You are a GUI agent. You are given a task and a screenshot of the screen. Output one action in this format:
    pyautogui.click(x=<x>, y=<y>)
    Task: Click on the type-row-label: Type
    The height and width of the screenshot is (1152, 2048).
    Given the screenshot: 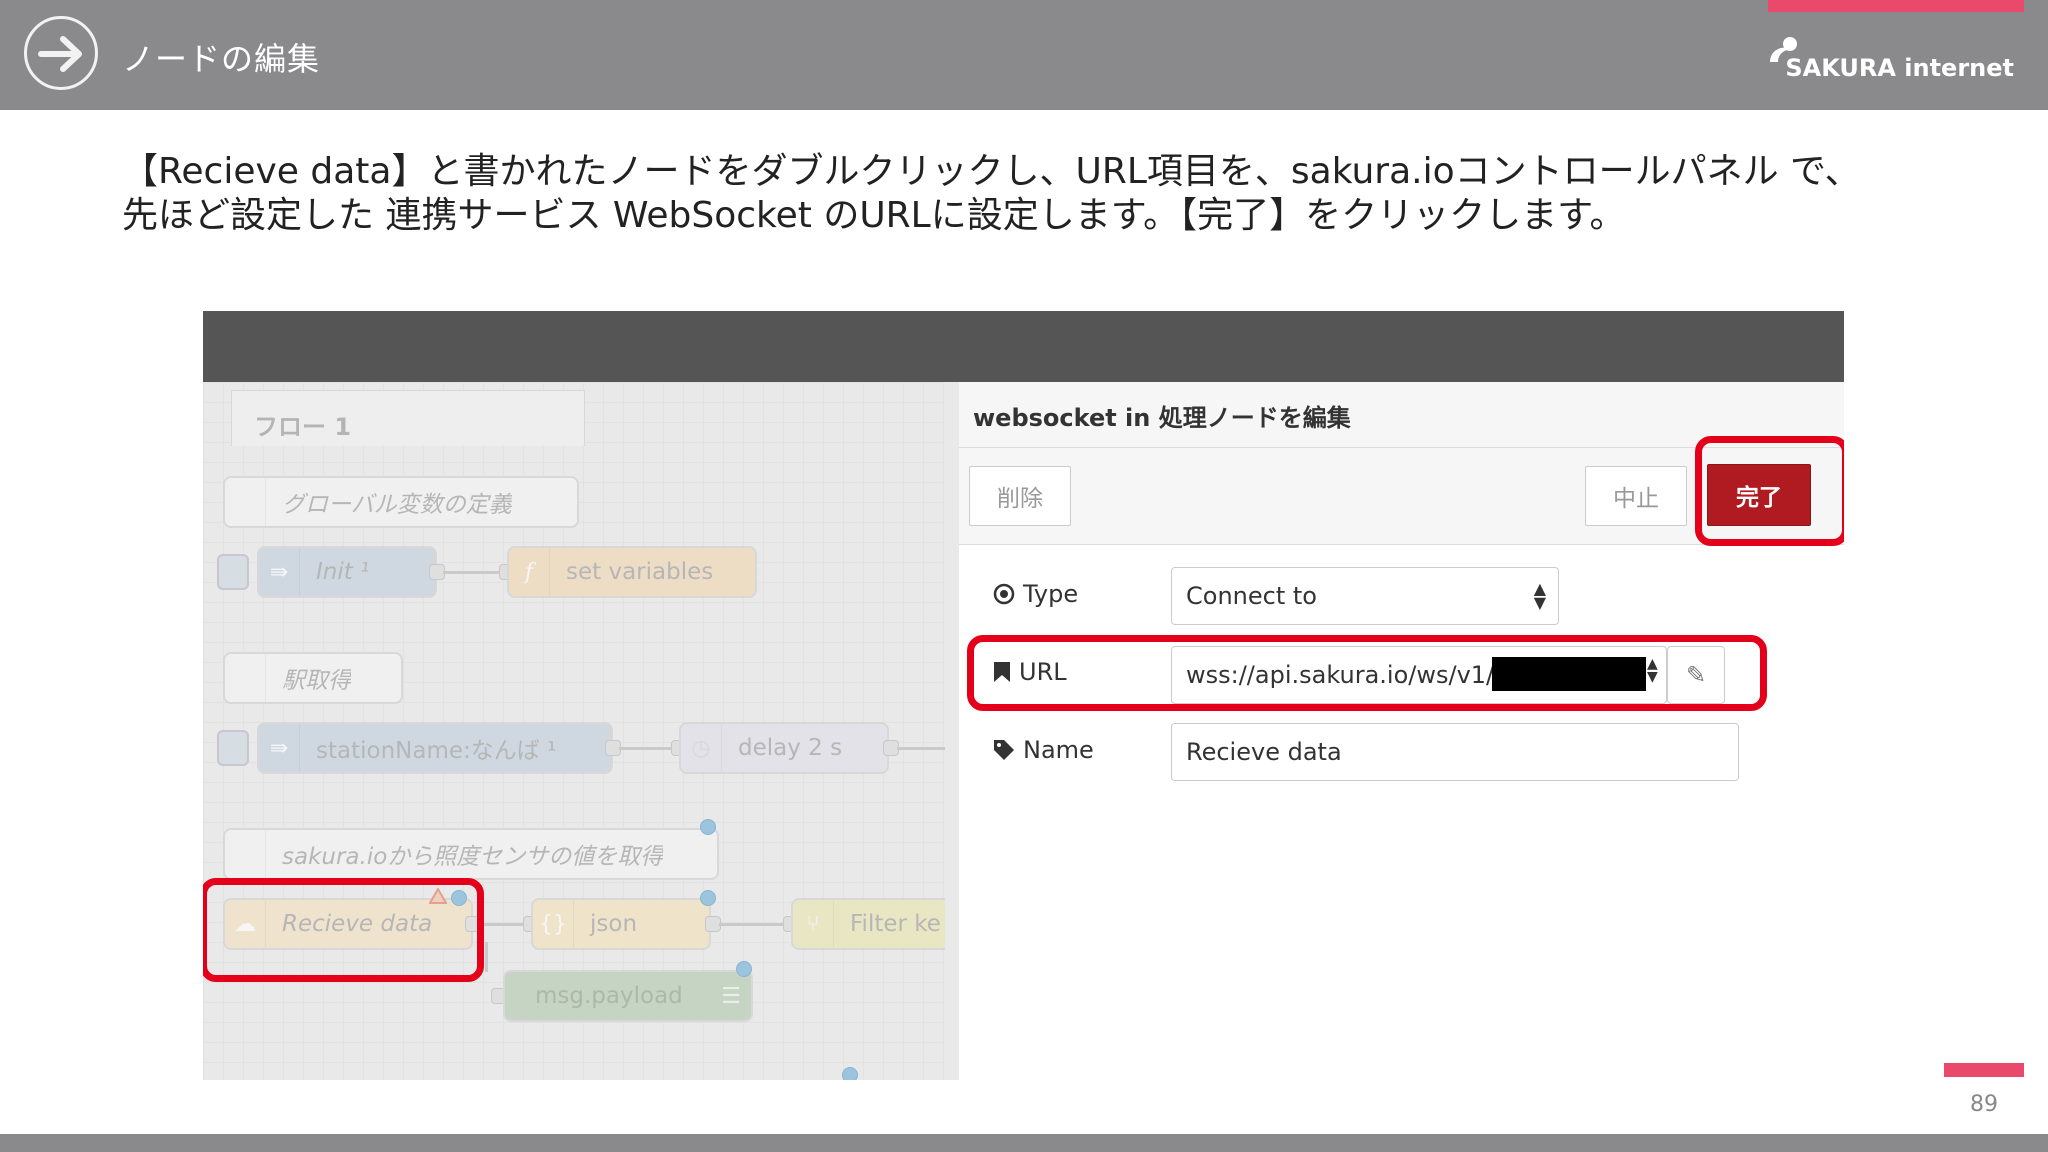 What is the action you would take?
    pyautogui.click(x=1035, y=594)
    